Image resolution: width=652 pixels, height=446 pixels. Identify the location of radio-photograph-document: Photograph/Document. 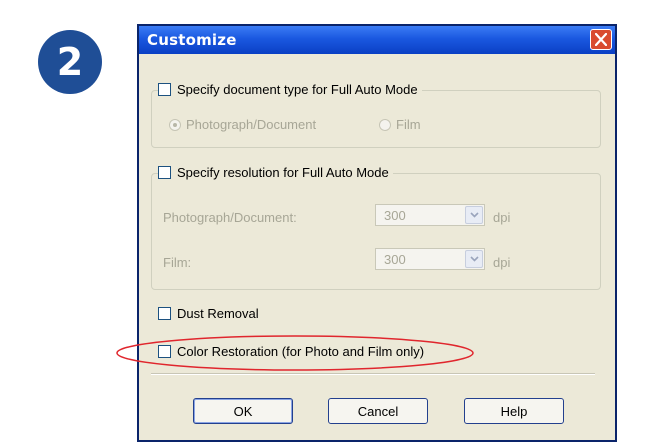
(242, 124).